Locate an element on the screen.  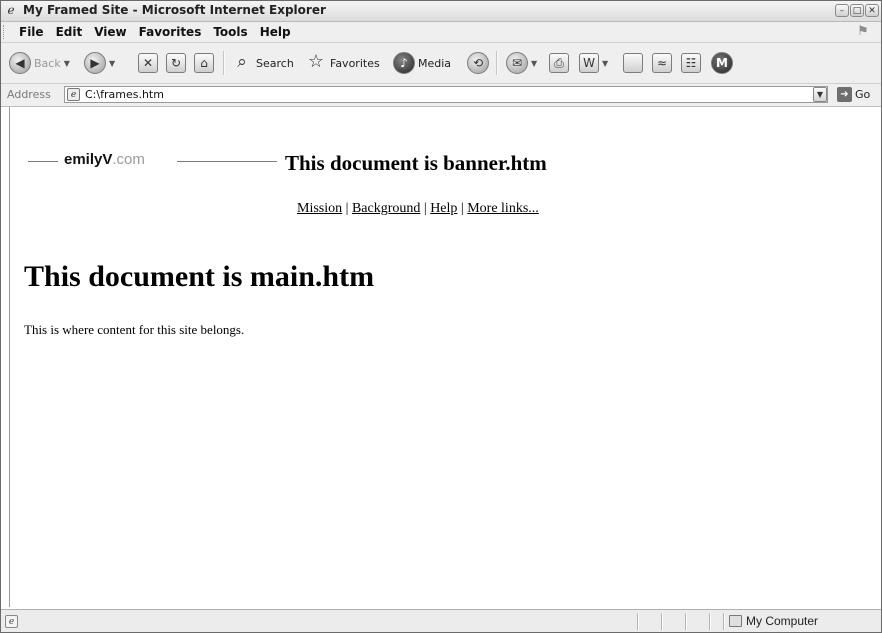
banner-title: This document is banner.htm is located at coordinates (416, 163).